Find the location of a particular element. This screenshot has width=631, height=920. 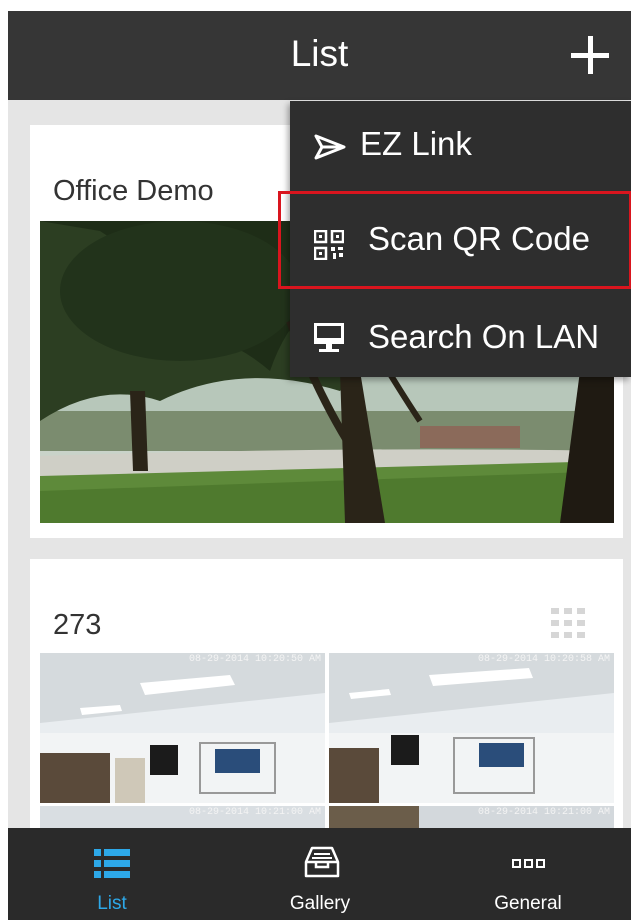

gallery-tray-icon is located at coordinates (322, 862).